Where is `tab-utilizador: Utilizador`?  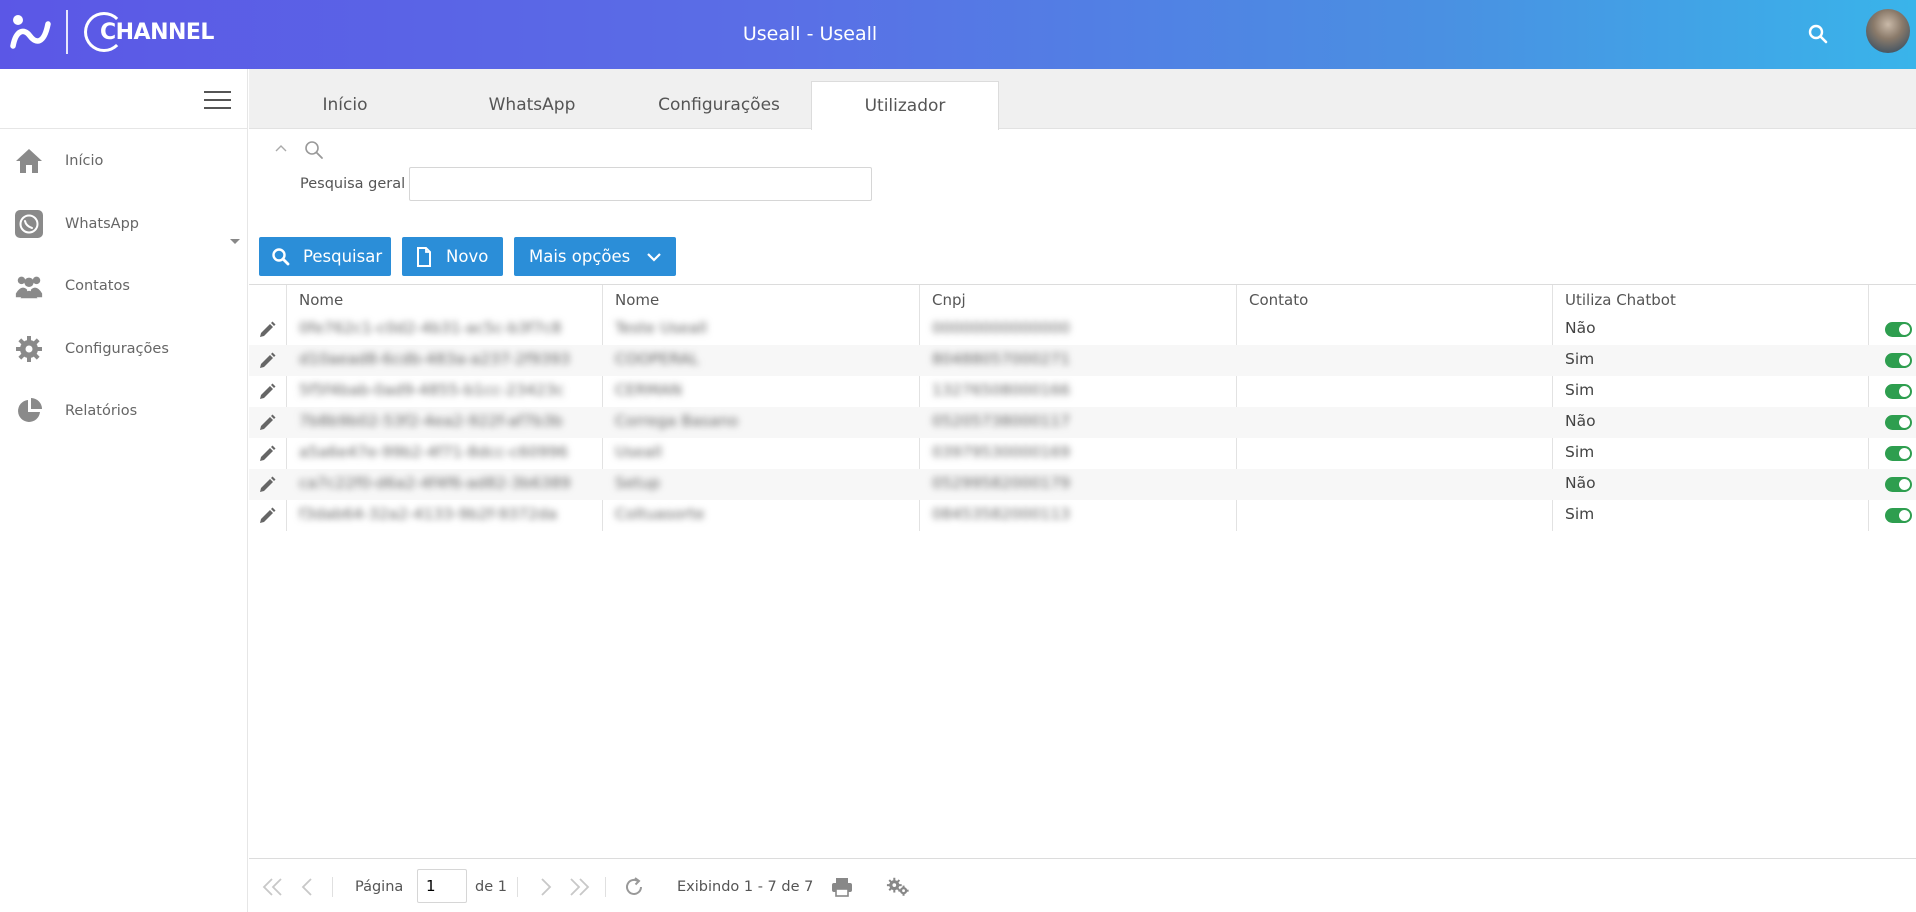 tab-utilizador: Utilizador is located at coordinates (905, 105).